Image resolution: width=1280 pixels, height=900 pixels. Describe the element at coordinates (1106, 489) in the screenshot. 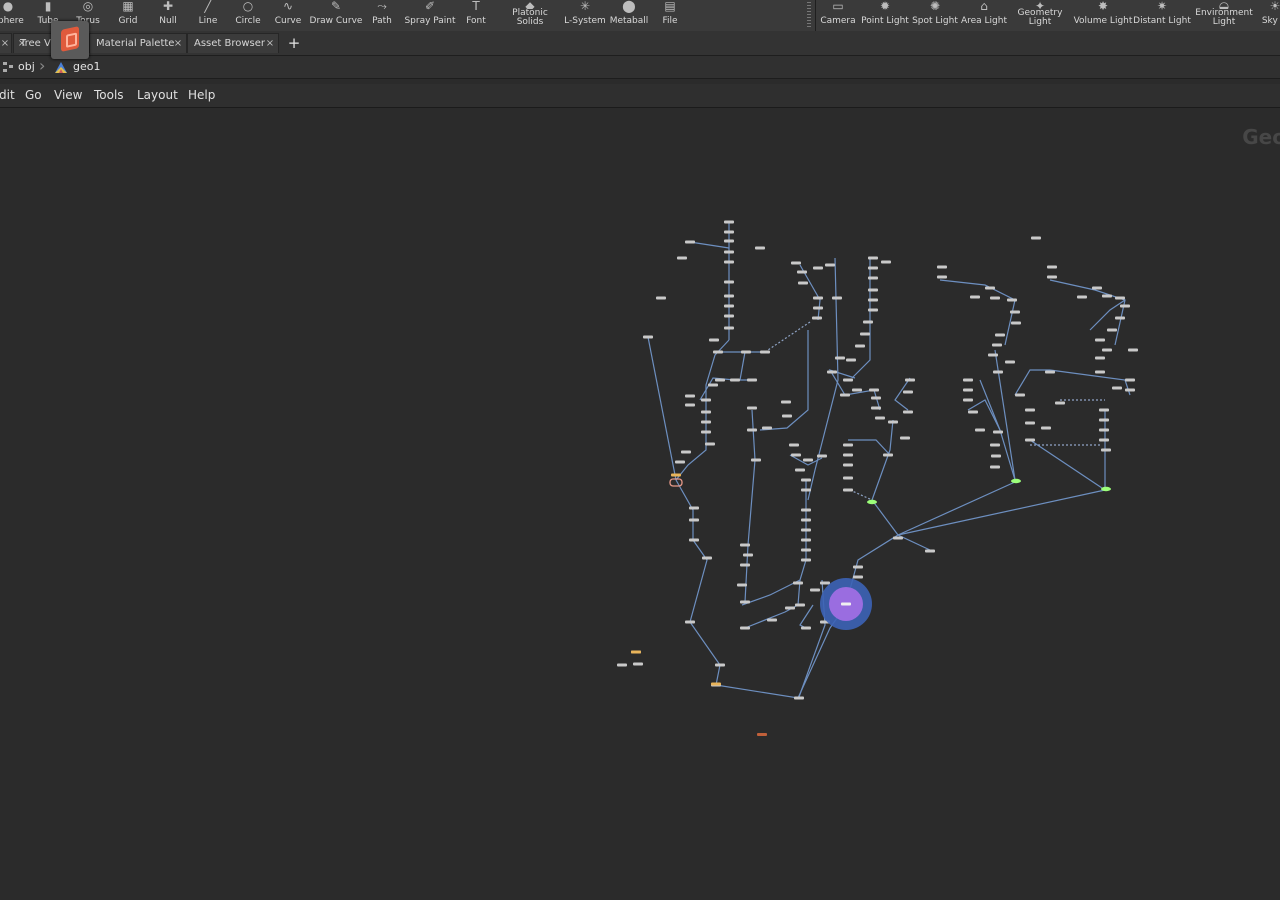

I see `display-flag-node` at that location.